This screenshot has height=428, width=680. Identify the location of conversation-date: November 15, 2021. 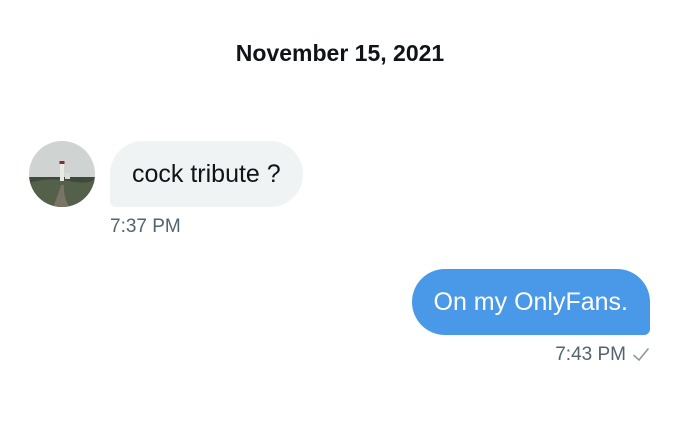
(340, 53).